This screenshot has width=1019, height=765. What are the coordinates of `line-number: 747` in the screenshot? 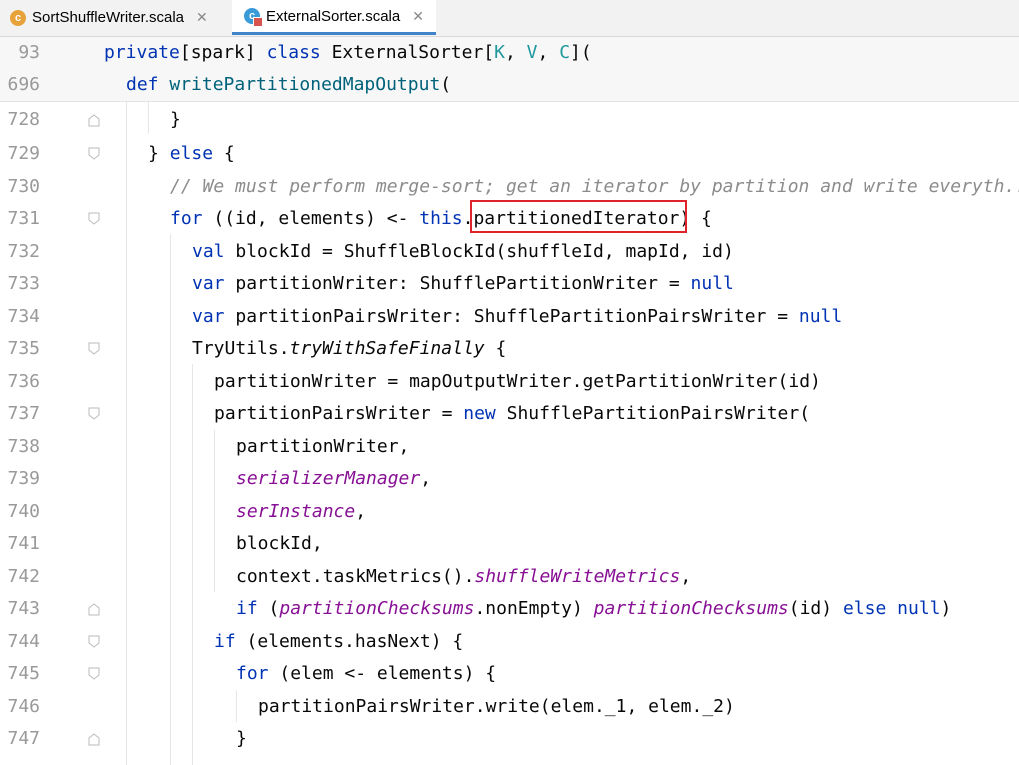 It's located at (23, 738).